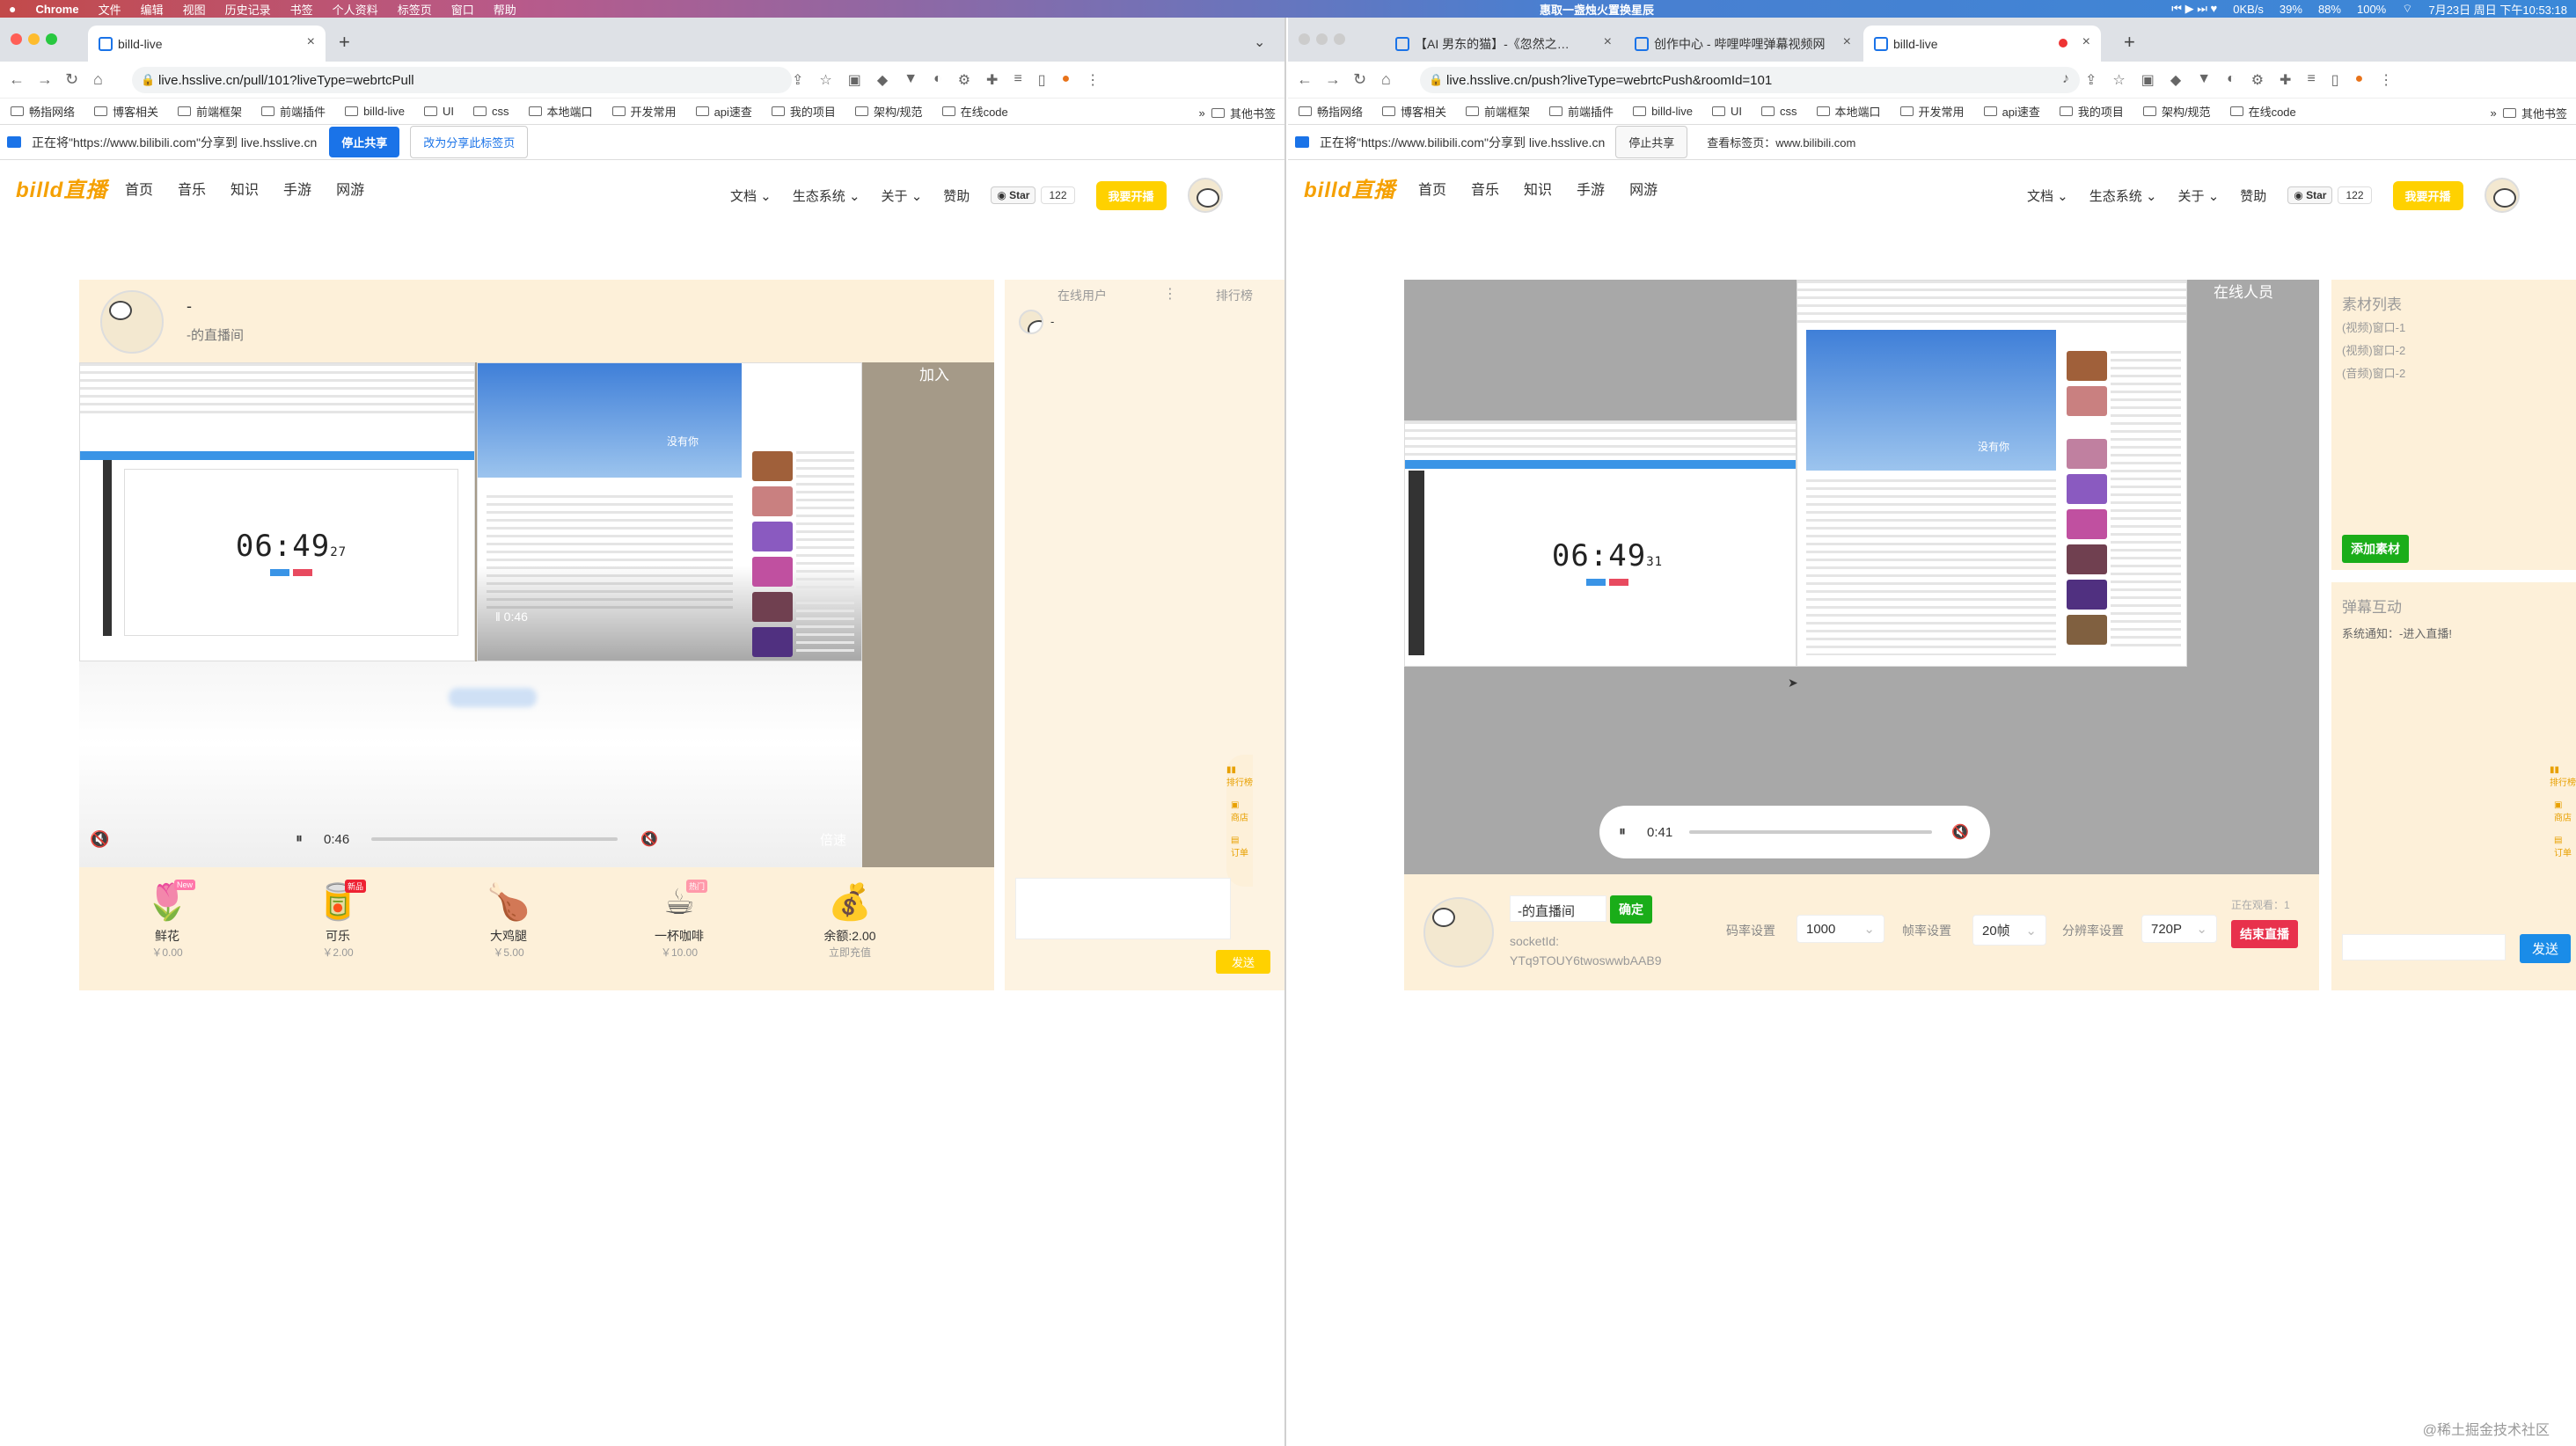 The height and width of the screenshot is (1446, 2576). What do you see at coordinates (1932, 111) in the screenshot?
I see `bookmark-folder: 开发常用` at bounding box center [1932, 111].